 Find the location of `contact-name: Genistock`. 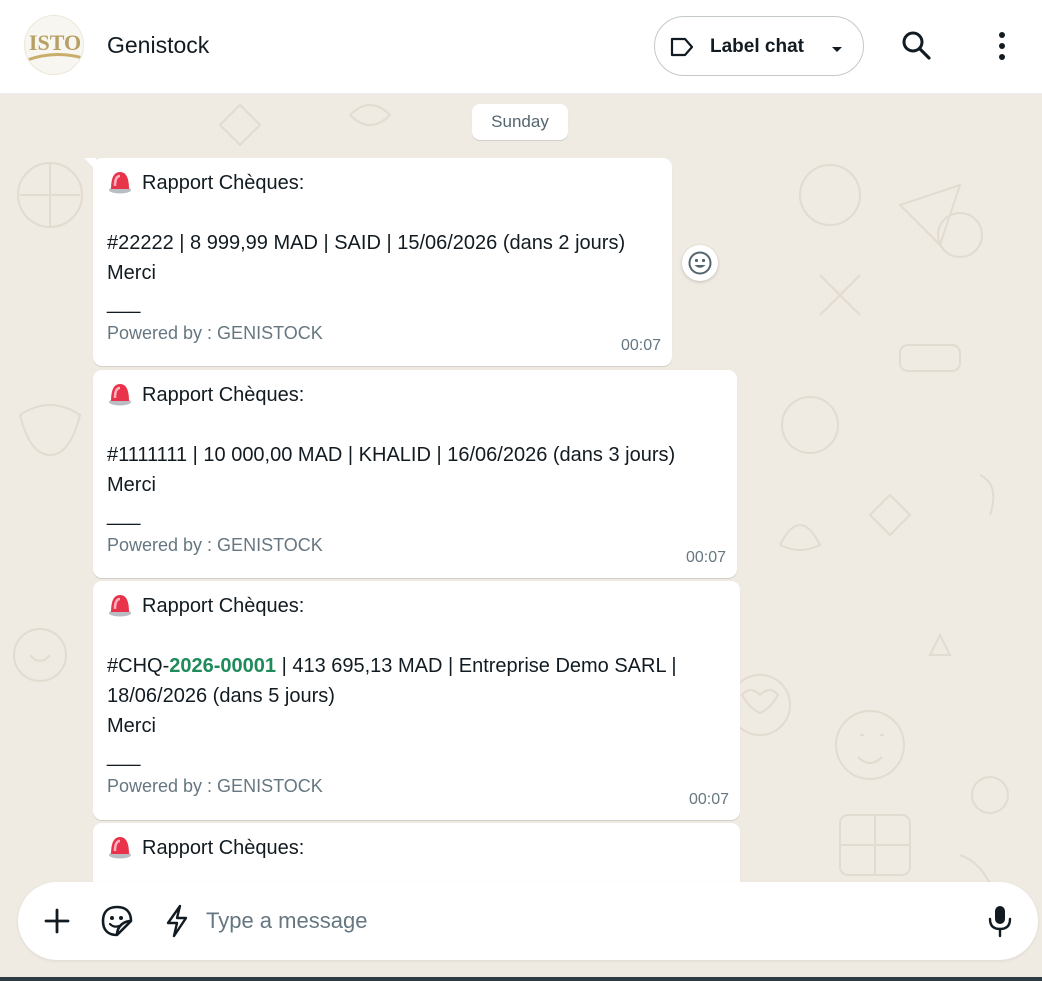

contact-name: Genistock is located at coordinates (158, 45).